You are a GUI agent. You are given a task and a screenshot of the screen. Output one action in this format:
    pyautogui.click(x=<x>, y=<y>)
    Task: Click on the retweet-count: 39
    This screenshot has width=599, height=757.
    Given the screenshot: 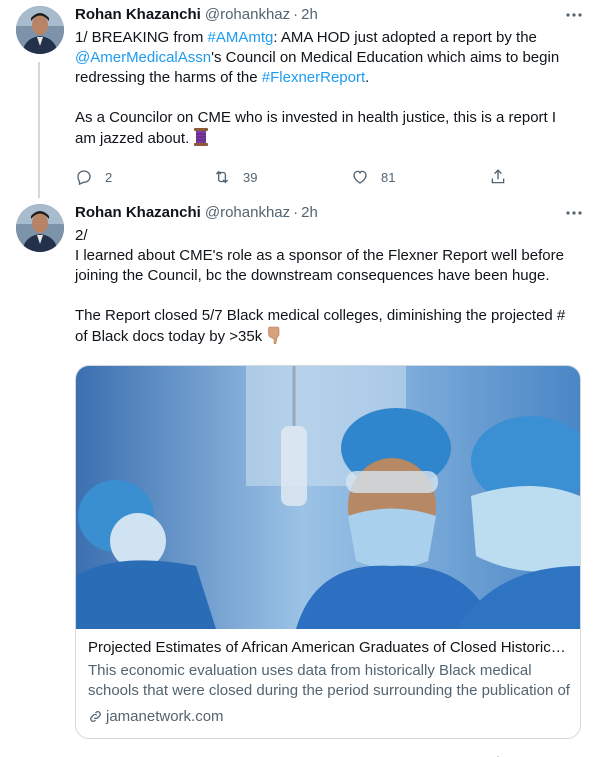 What is the action you would take?
    pyautogui.click(x=250, y=177)
    